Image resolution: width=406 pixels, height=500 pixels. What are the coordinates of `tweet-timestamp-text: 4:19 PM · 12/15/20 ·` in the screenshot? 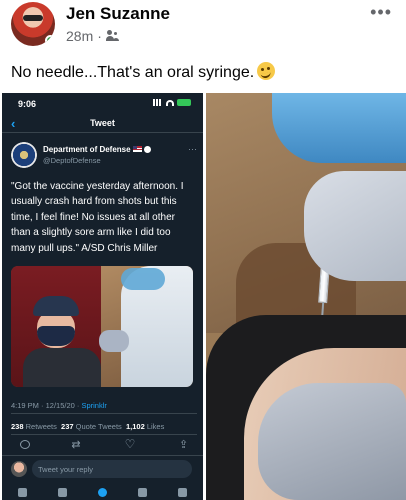 It's located at (46, 405).